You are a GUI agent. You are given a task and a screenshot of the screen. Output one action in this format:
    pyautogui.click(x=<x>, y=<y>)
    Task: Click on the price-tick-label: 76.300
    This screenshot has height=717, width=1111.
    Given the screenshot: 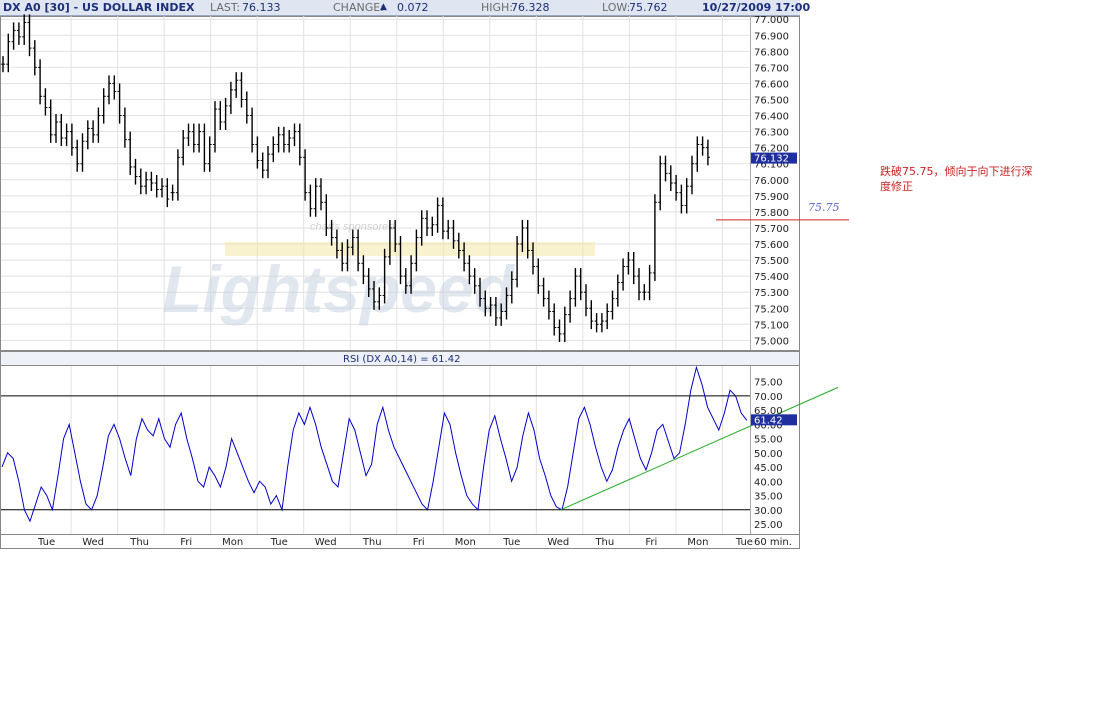 What is the action you would take?
    pyautogui.click(x=771, y=133)
    